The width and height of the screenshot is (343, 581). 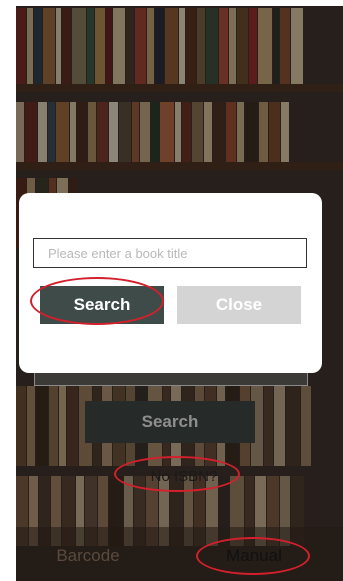 What do you see at coordinates (170, 422) in the screenshot?
I see `background-search-button: Search` at bounding box center [170, 422].